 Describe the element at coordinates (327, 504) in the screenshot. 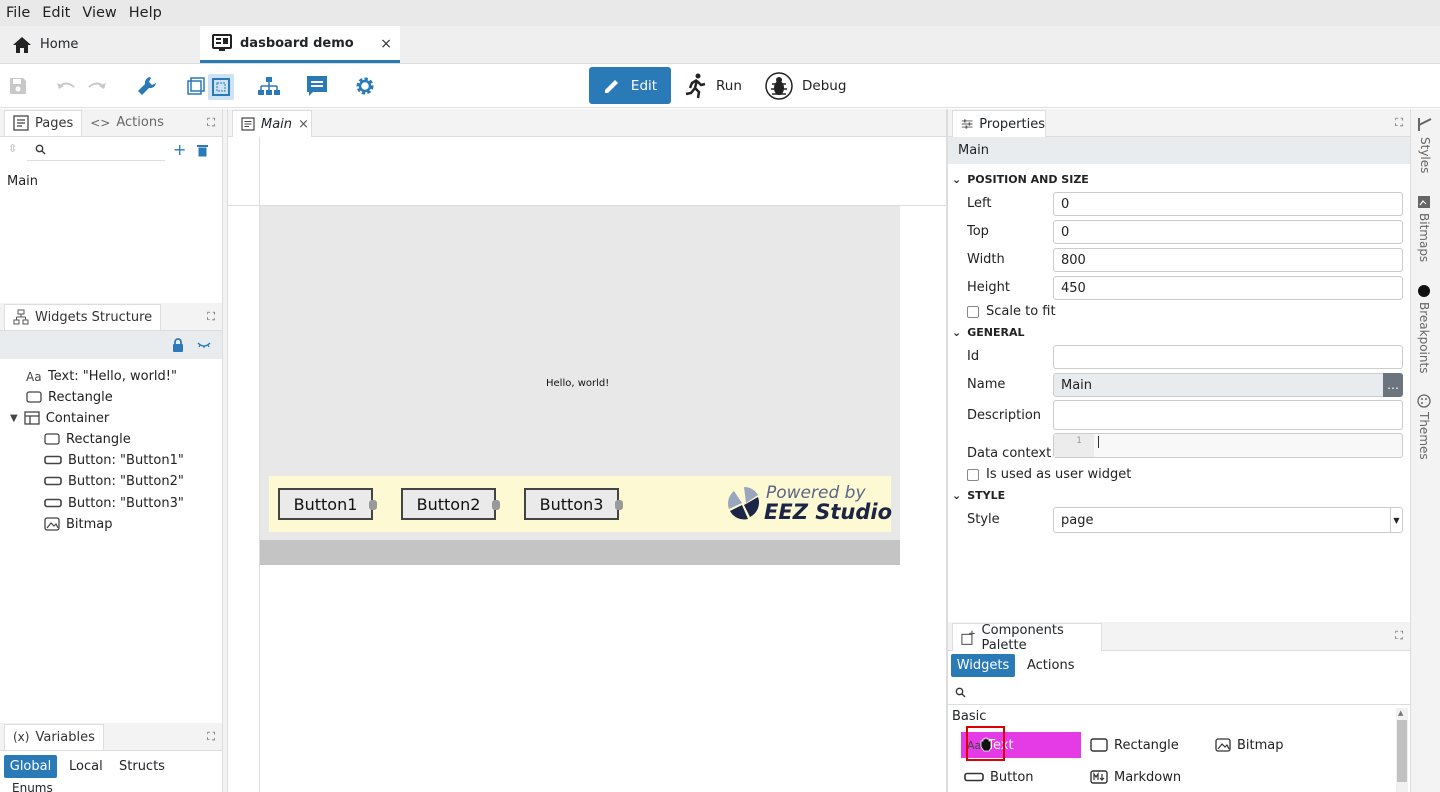

I see `canvas-button-1: Button1` at that location.